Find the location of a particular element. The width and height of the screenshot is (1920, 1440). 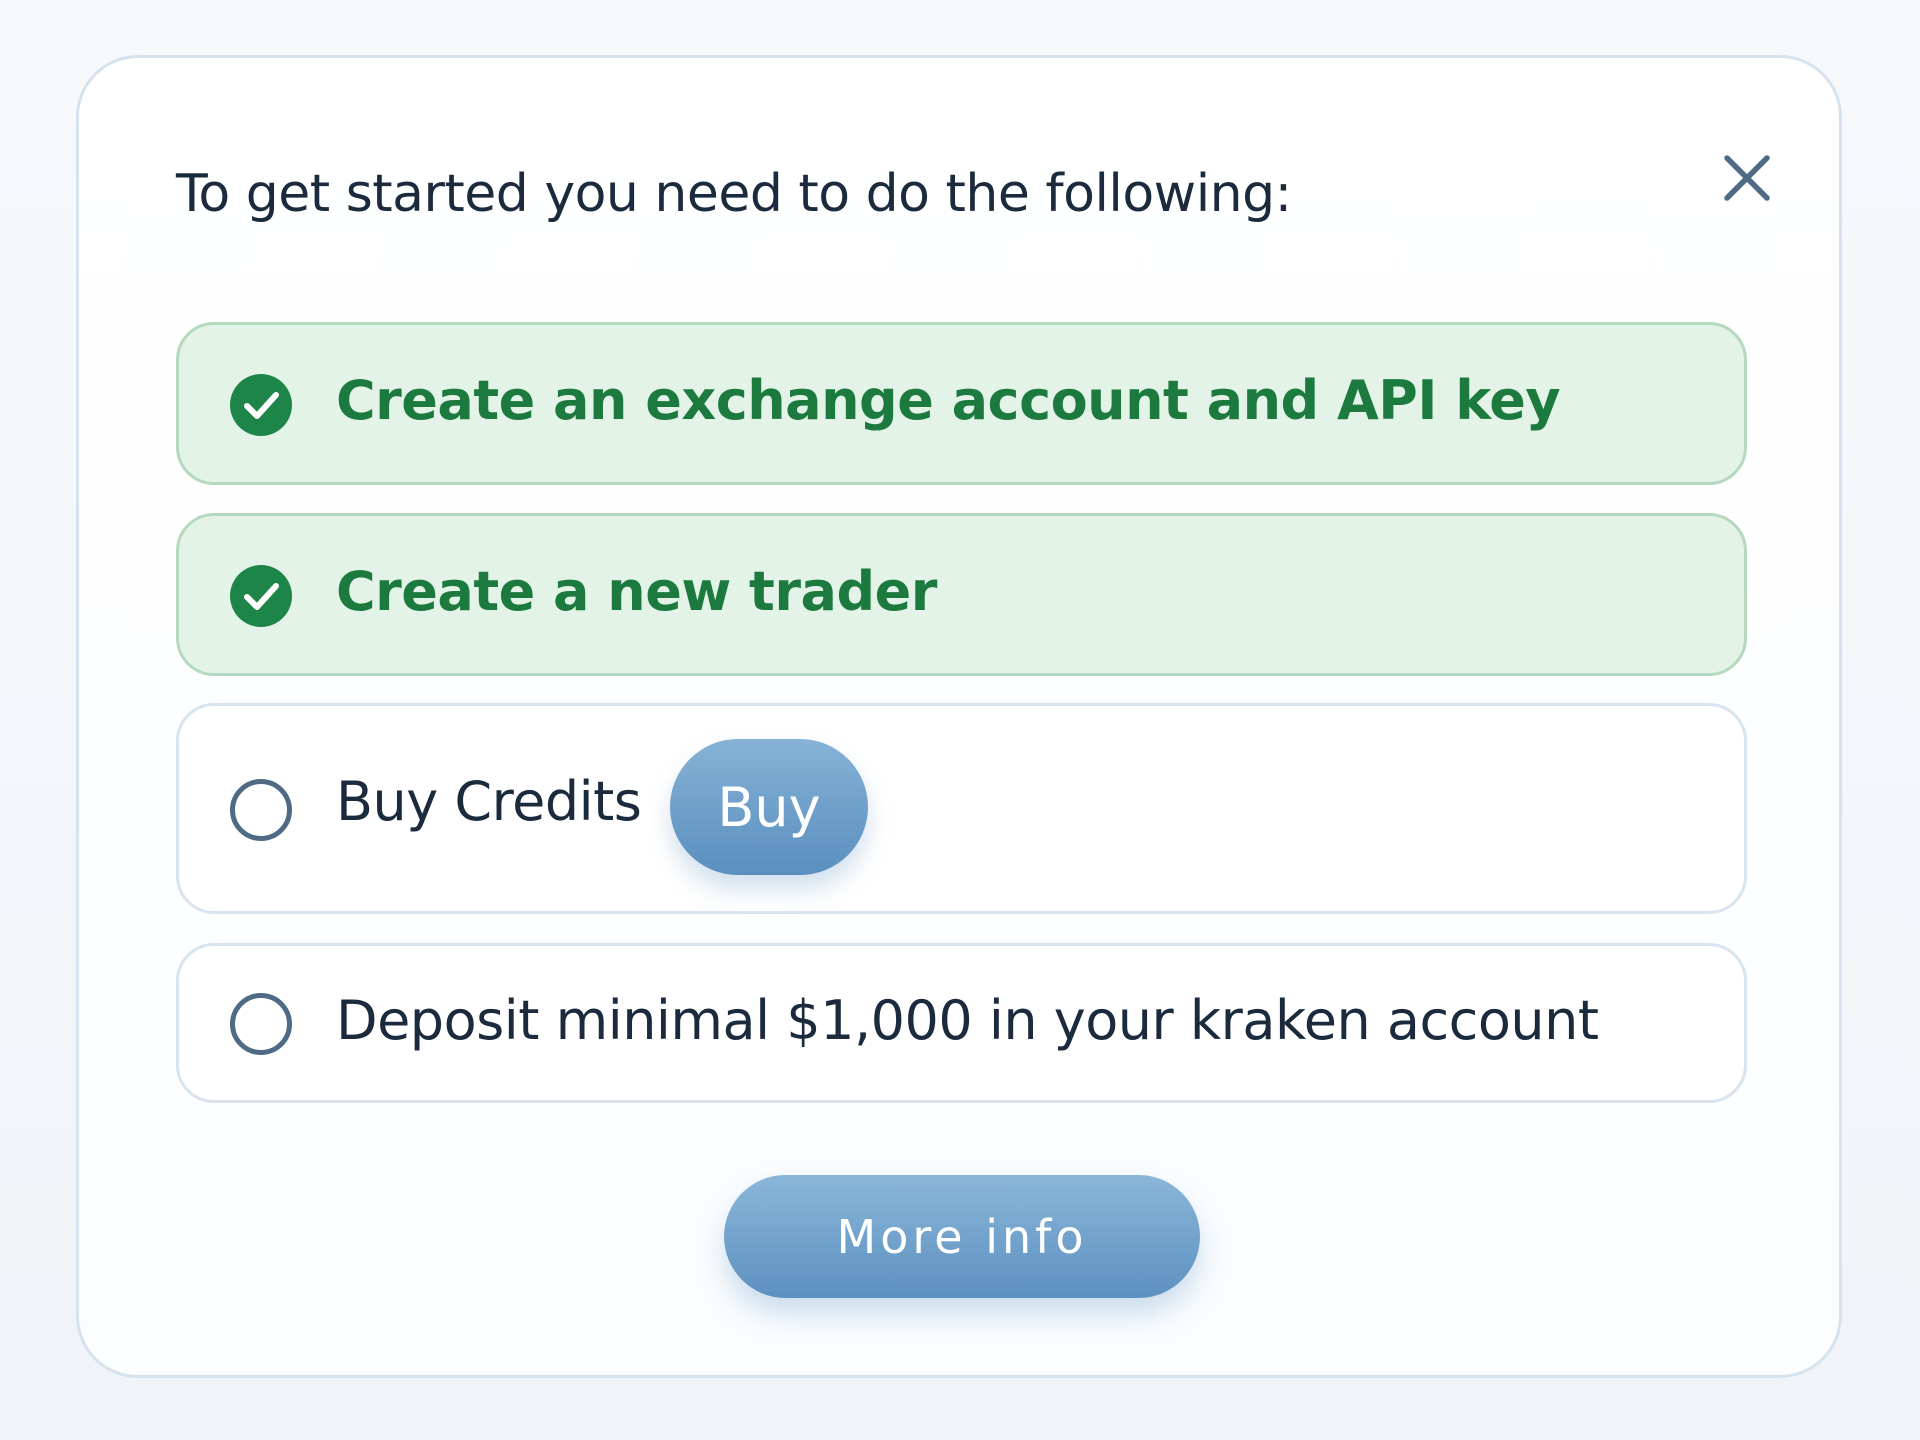

close-button is located at coordinates (1747, 178).